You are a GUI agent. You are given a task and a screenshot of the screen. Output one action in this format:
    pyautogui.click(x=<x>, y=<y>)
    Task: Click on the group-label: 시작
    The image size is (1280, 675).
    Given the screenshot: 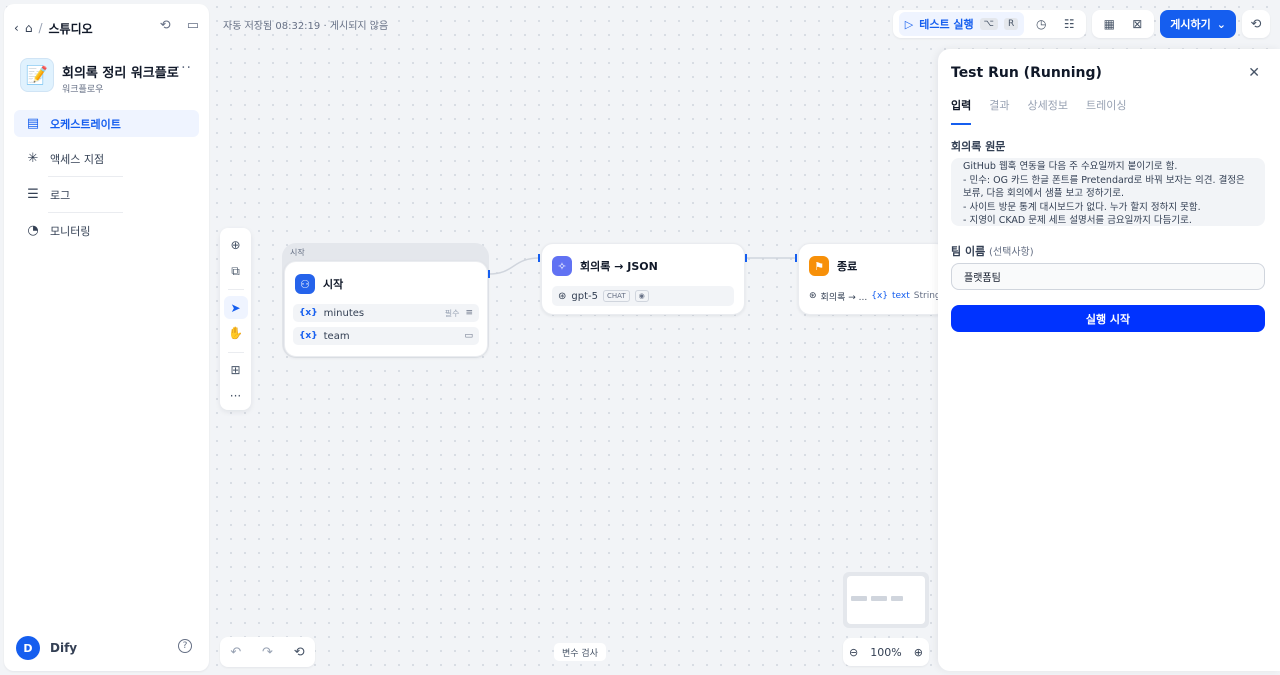 What is the action you would take?
    pyautogui.click(x=297, y=252)
    